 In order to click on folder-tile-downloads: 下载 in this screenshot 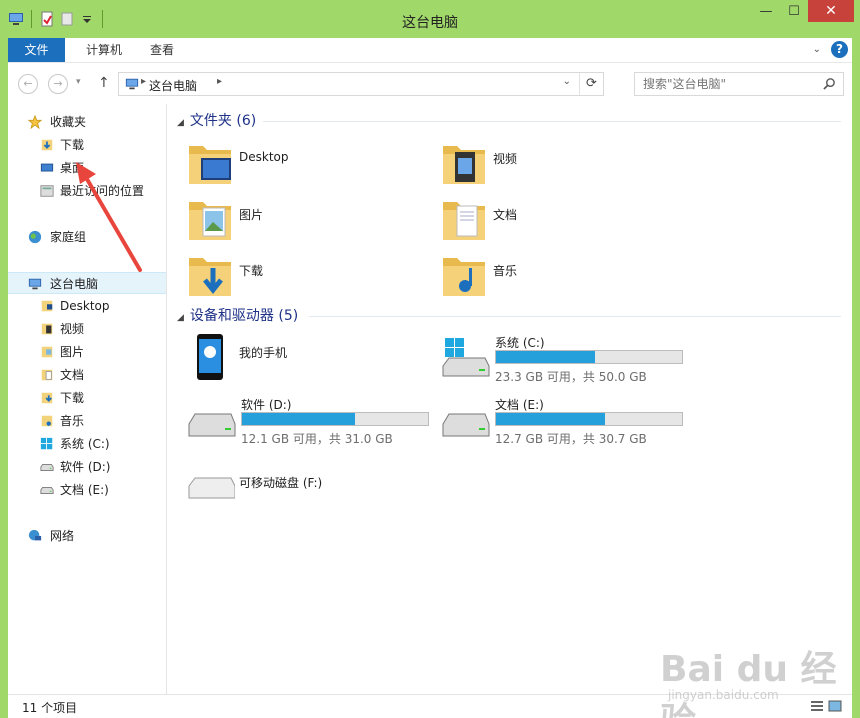, I will do `click(307, 275)`.